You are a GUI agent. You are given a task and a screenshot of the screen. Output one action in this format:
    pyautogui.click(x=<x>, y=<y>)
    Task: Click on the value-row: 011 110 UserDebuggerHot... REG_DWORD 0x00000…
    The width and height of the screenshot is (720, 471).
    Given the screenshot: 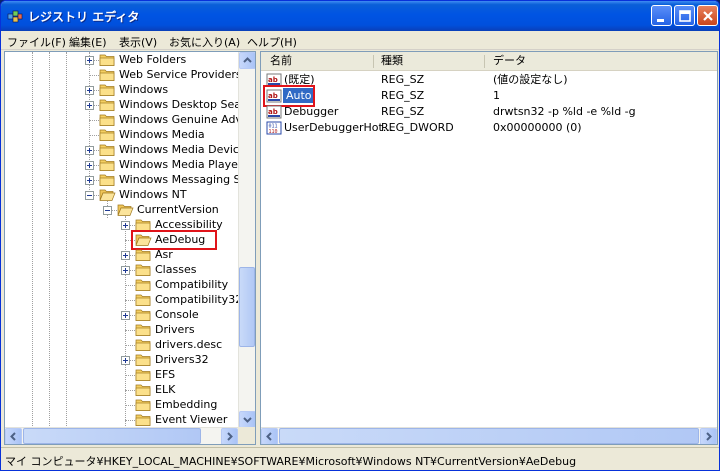 What is the action you would take?
    pyautogui.click(x=481, y=128)
    